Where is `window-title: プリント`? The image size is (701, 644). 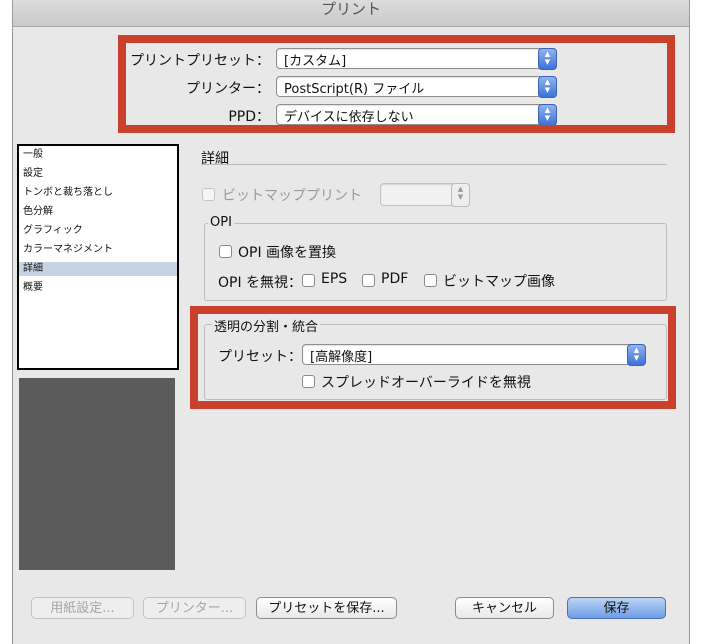 window-title: プリント is located at coordinates (350, 9).